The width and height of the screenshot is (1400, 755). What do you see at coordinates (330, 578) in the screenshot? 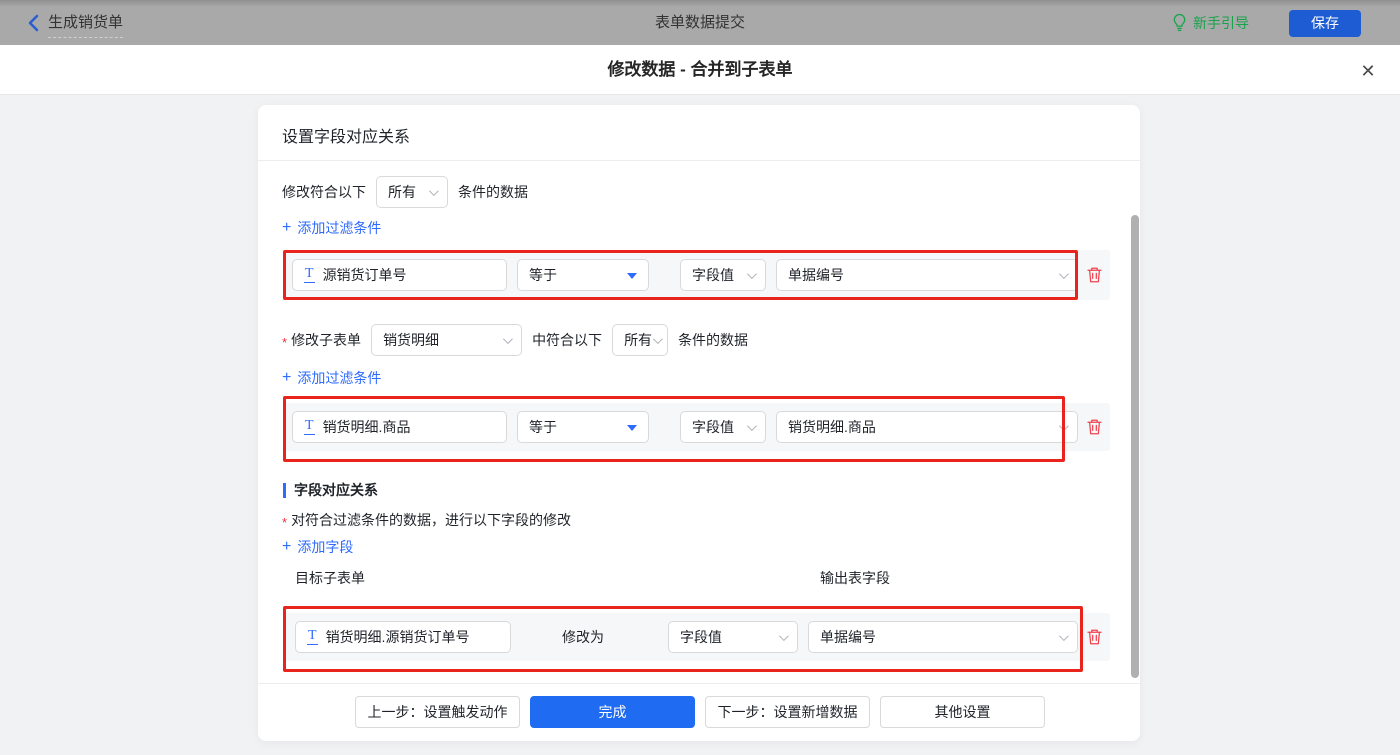
I see `column-target-subform: 目标子表单` at bounding box center [330, 578].